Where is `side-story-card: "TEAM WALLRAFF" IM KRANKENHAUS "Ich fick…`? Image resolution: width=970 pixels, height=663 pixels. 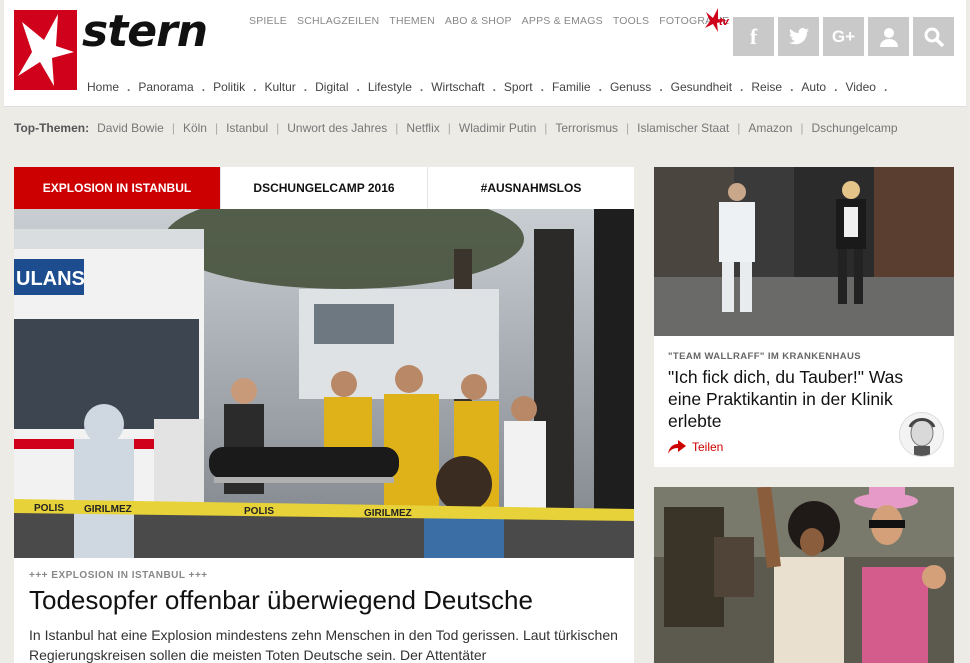
side-story-card: "TEAM WALLRAFF" IM KRANKENHAUS "Ich fick… is located at coordinates (804, 317).